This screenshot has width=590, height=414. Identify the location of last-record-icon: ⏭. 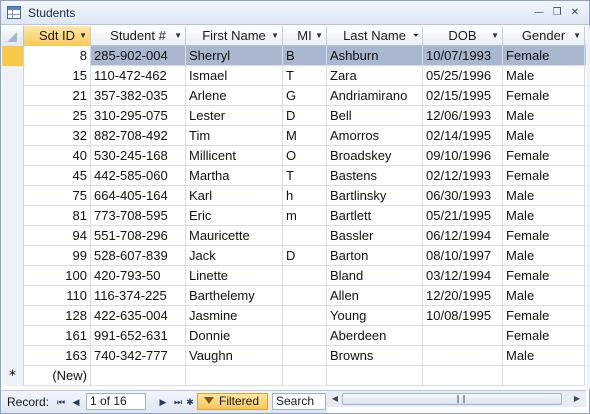
(178, 402).